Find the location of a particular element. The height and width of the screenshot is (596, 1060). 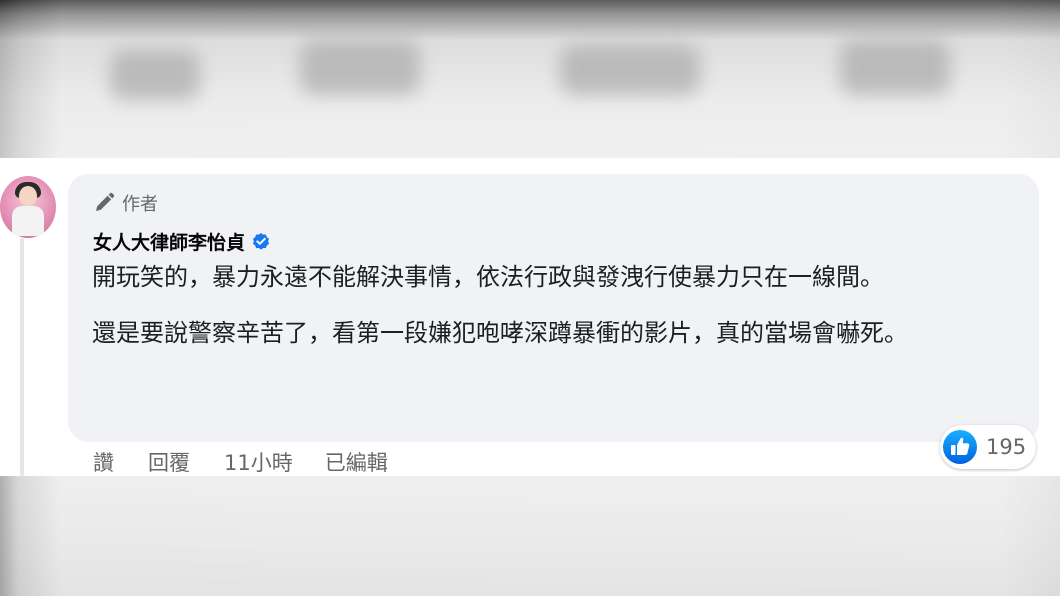

reply-thread-line is located at coordinates (22, 357).